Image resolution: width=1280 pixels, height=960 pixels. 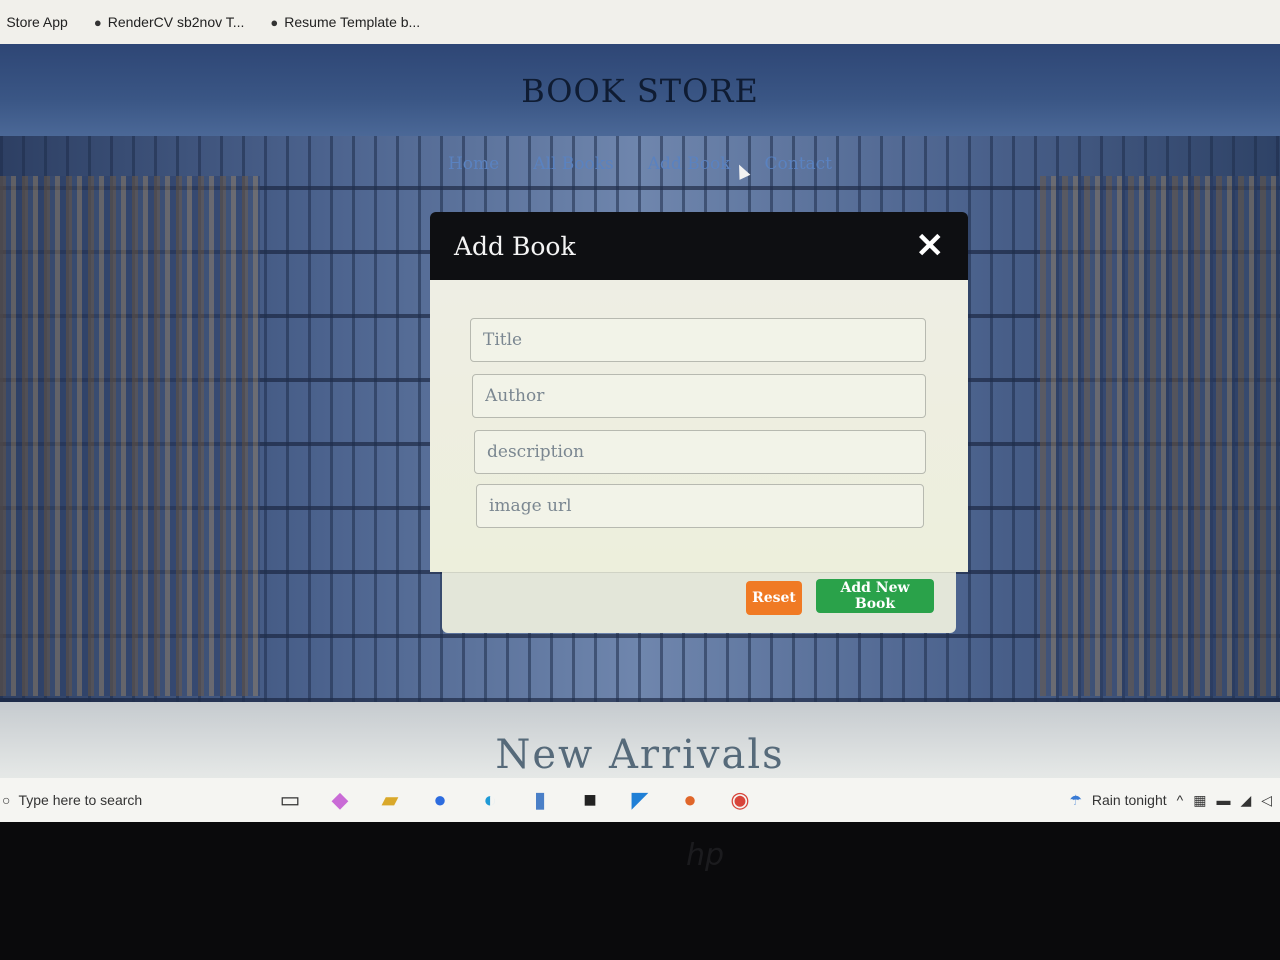 What do you see at coordinates (699, 396) in the screenshot?
I see `author-input` at bounding box center [699, 396].